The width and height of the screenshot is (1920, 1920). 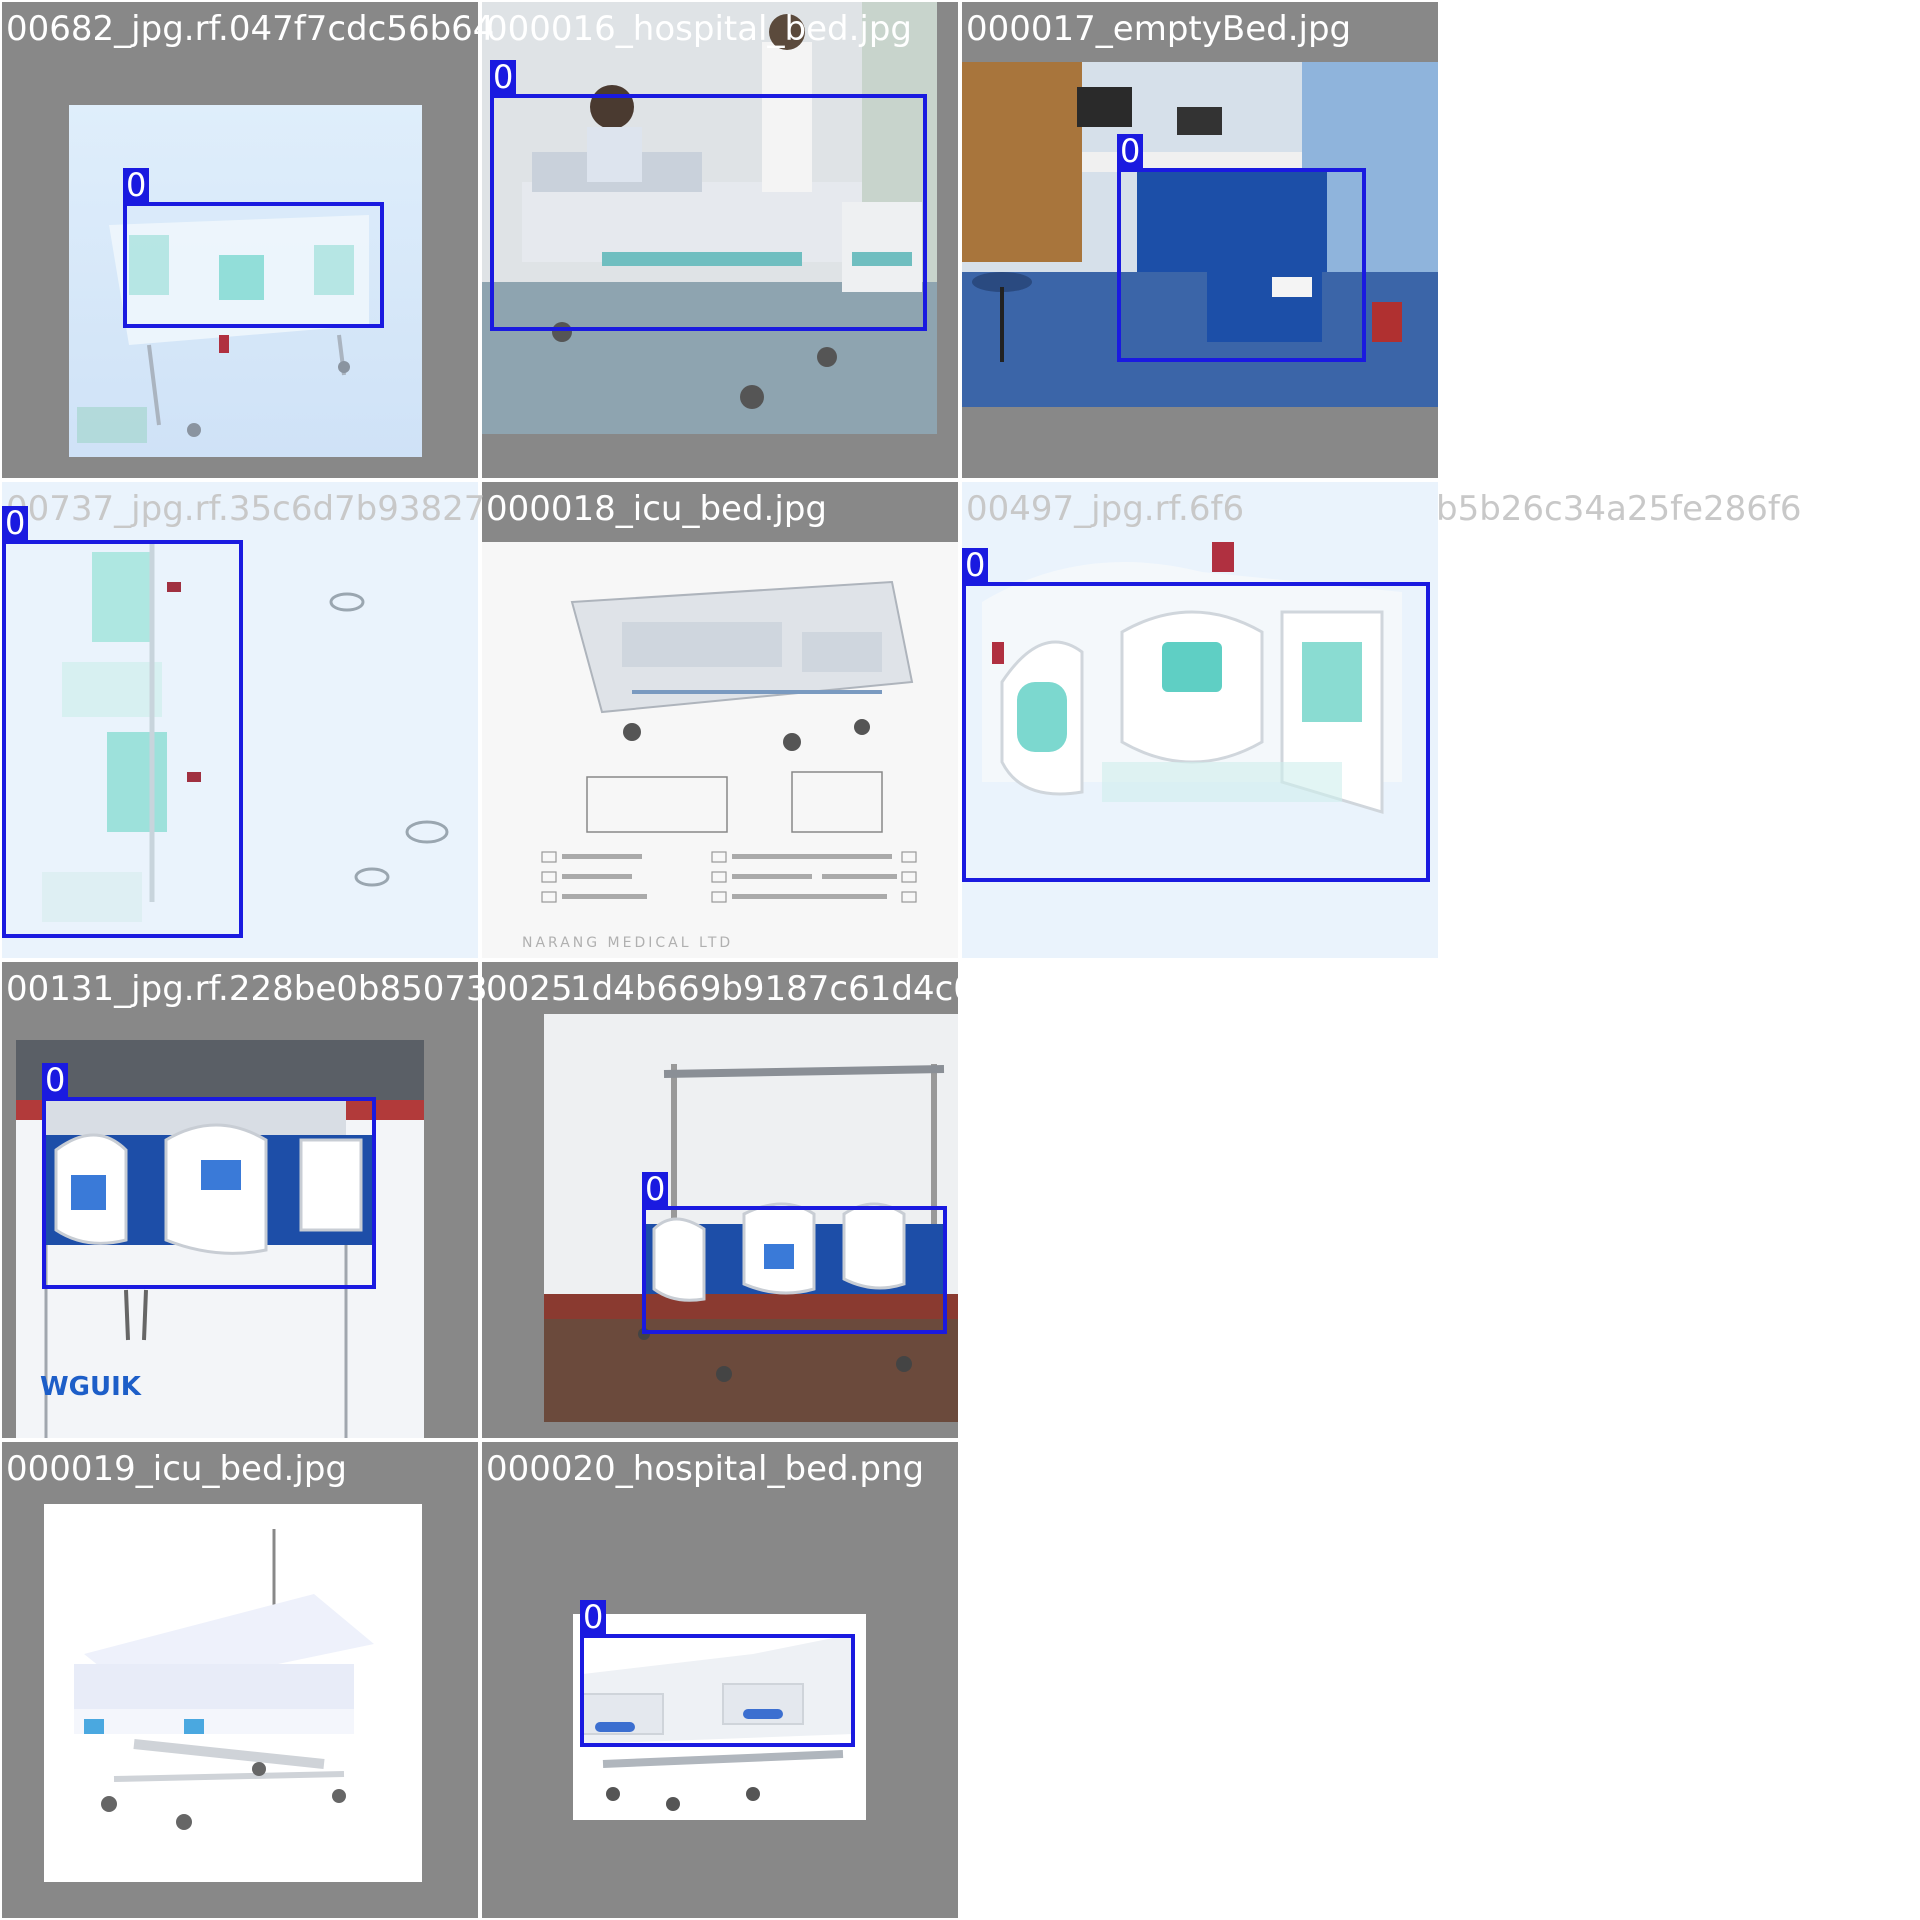 I want to click on grid-tile-10: 0 000020_hospital_bed.png, so click(x=720, y=1680).